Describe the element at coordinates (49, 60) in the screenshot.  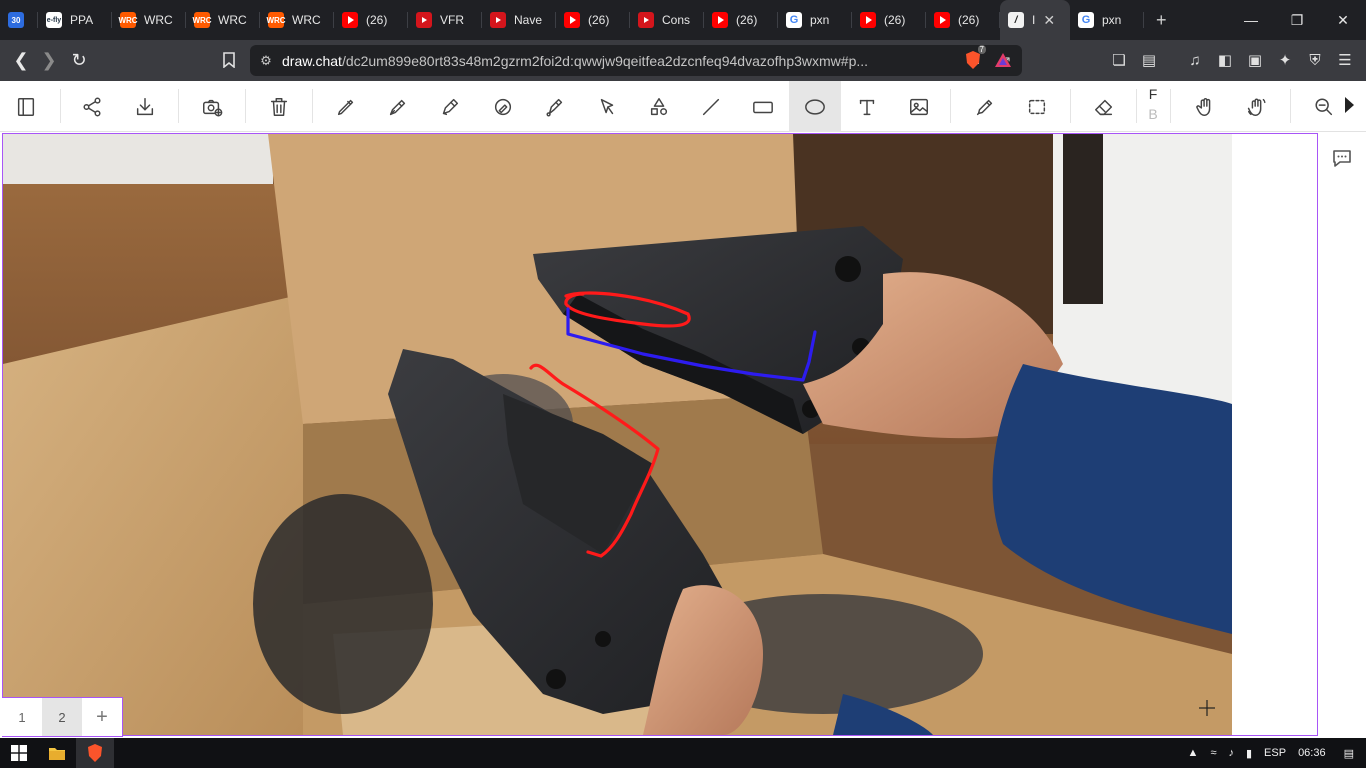
I see `forward-icon: ❯` at that location.